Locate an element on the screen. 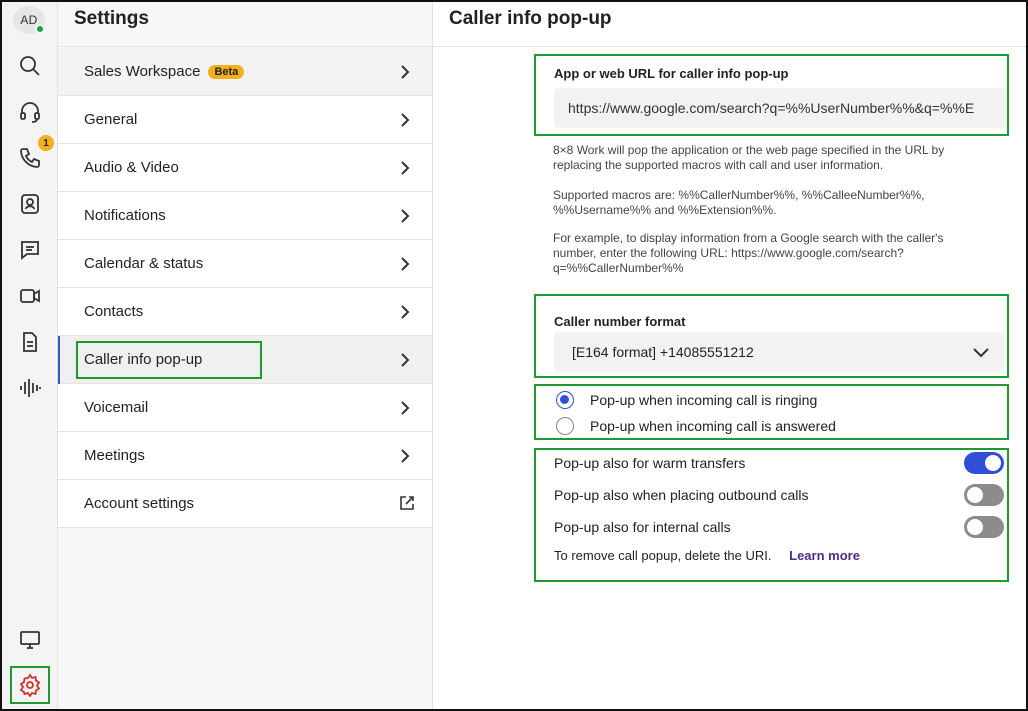 This screenshot has height=711, width=1028. warm-transfers-row: Pop-up also for warm transfers is located at coordinates (779, 463).